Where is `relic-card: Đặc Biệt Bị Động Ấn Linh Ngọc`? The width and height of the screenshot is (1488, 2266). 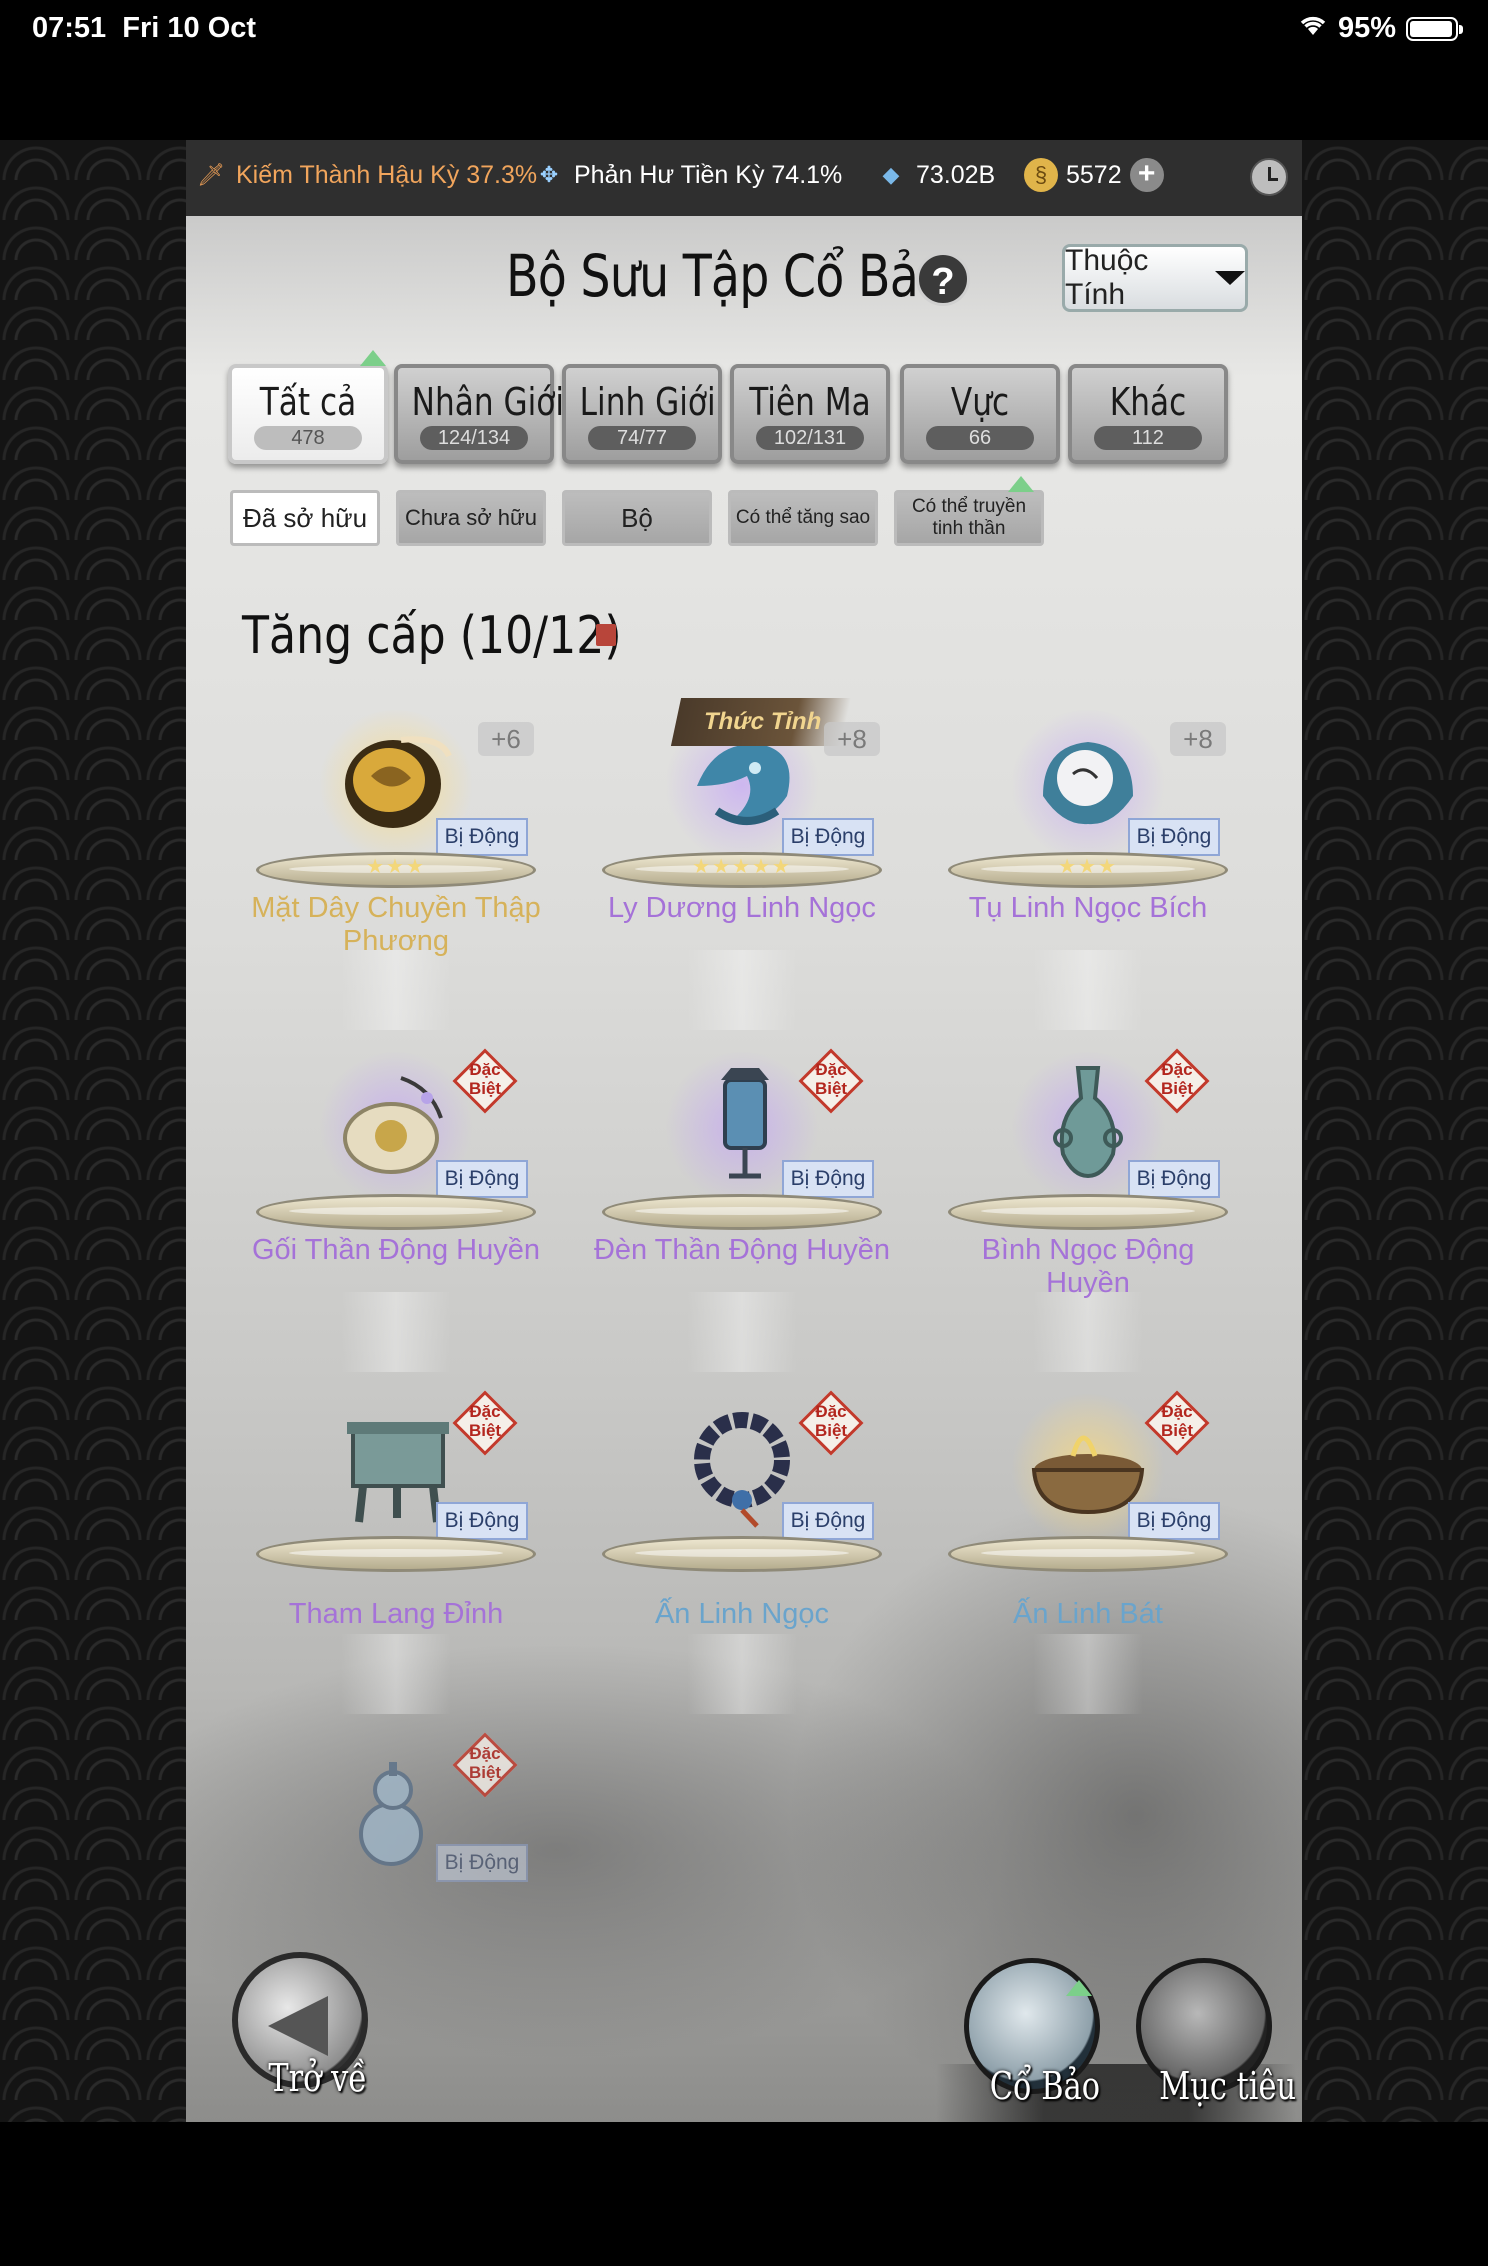
relic-card: Đặc Biệt Bị Động Ấn Linh Ngọc is located at coordinates (742, 1549).